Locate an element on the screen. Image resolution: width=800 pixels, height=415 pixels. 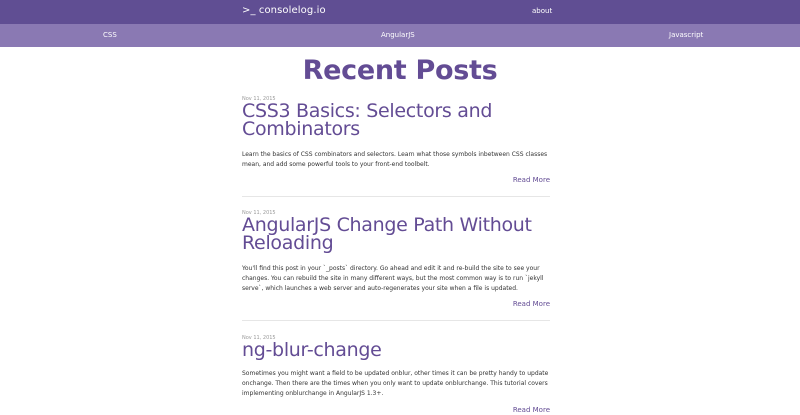
category-link-angularjs: AngularJS is located at coordinates (398, 35).